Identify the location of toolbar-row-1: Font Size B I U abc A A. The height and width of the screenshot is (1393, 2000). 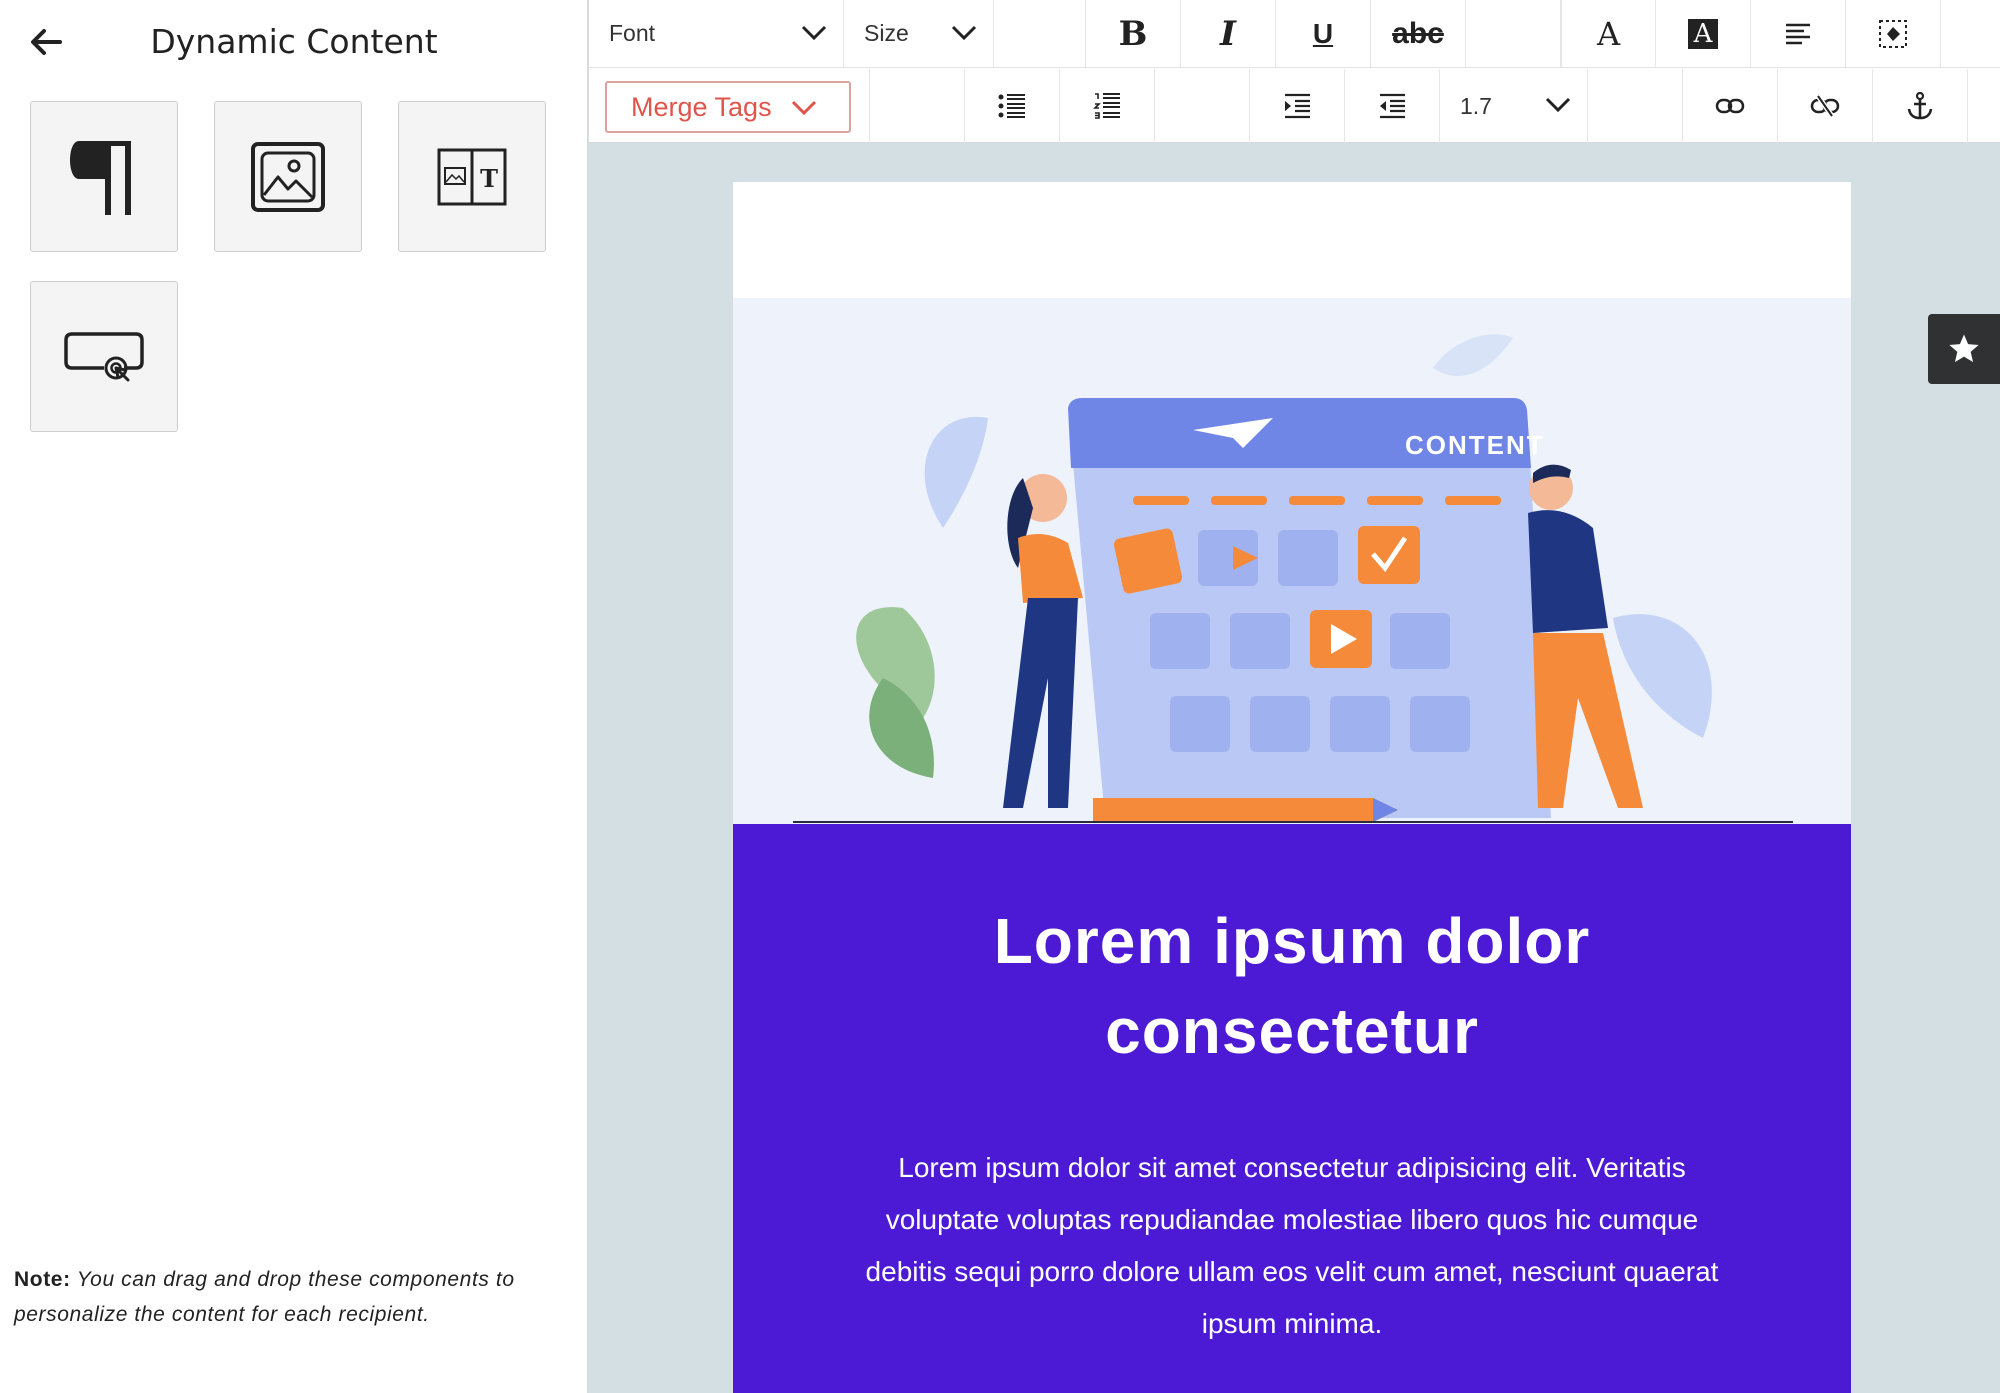
(1294, 34).